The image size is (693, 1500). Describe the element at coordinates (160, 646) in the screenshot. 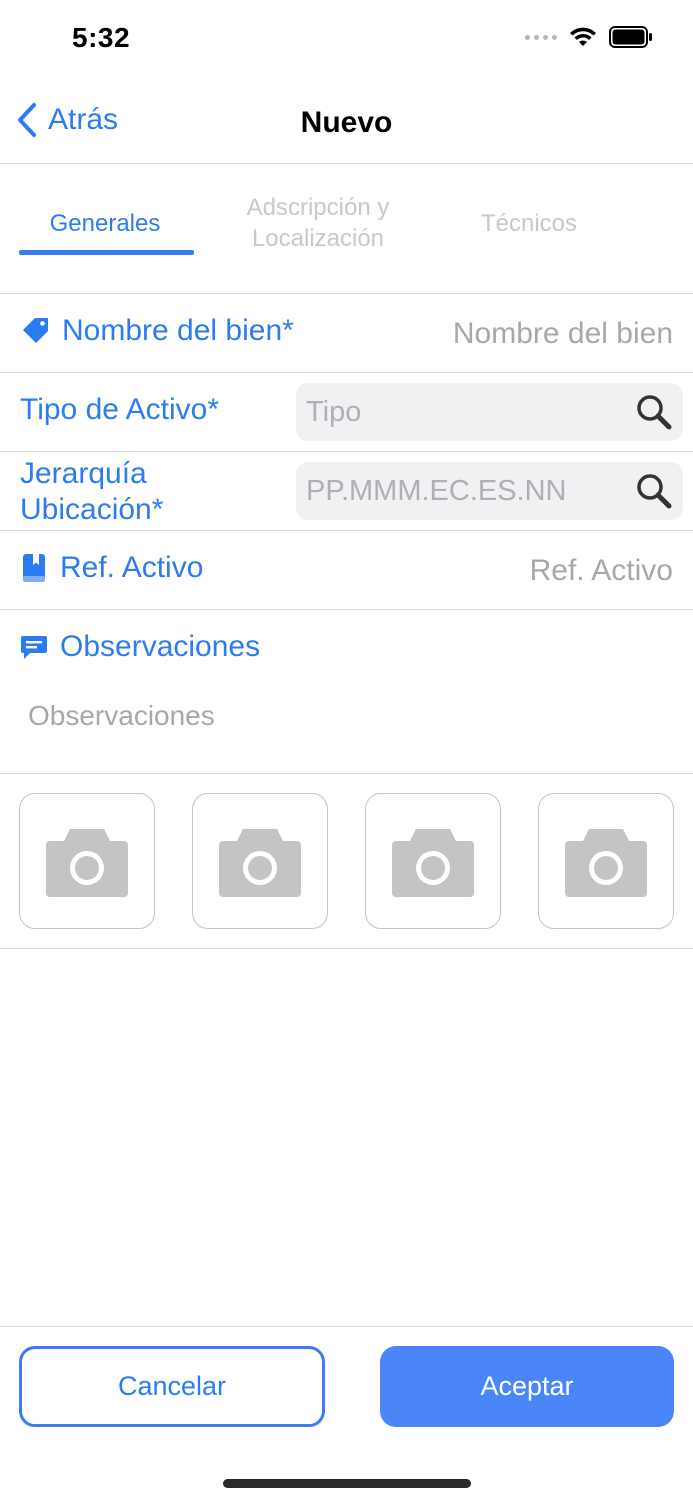

I see `observaciones-label-text: Observaciones` at that location.